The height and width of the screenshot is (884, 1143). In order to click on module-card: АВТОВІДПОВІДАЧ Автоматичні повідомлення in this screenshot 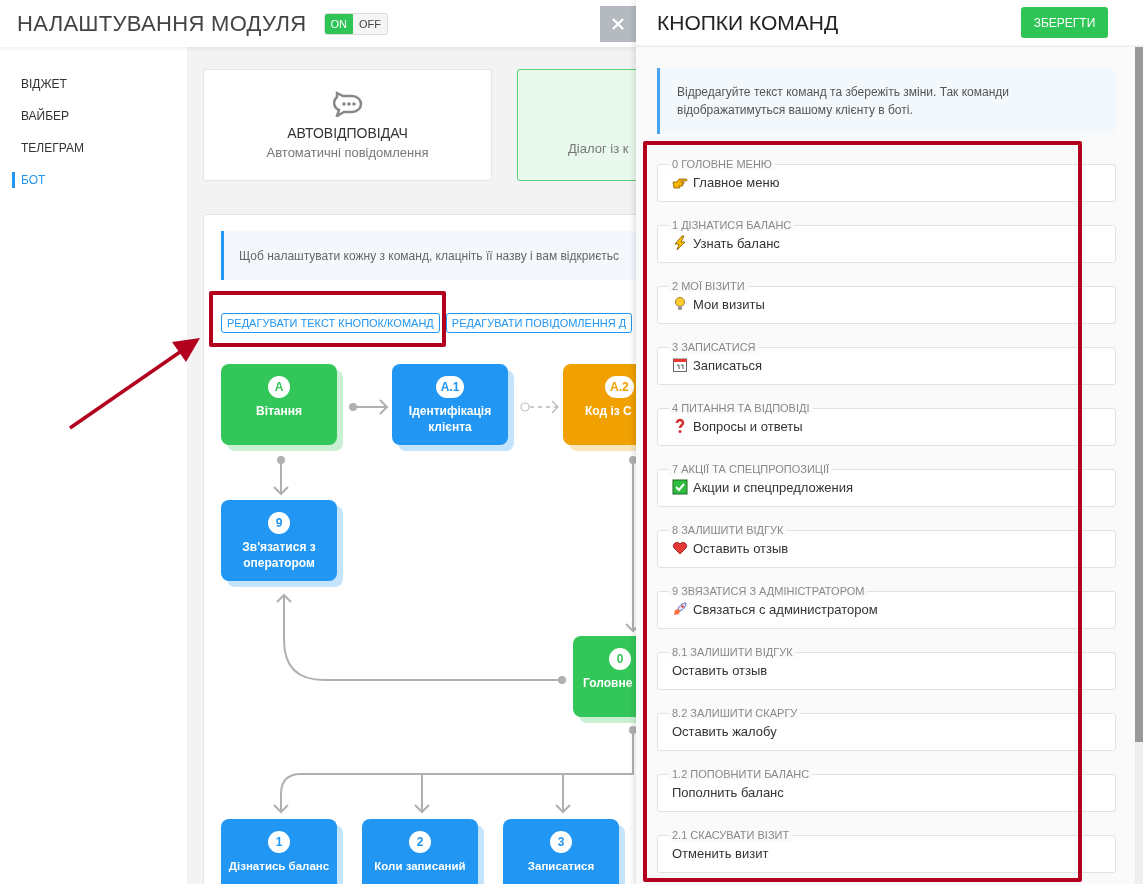, I will do `click(347, 125)`.